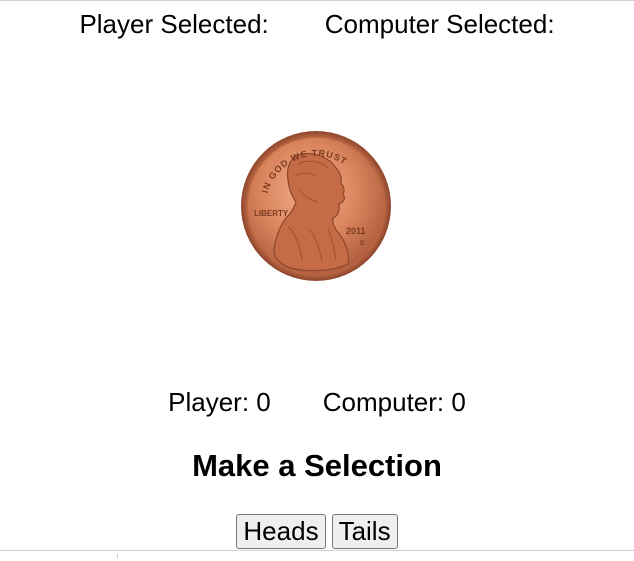 The image size is (634, 561). I want to click on coin-mint-mark: D, so click(362, 244).